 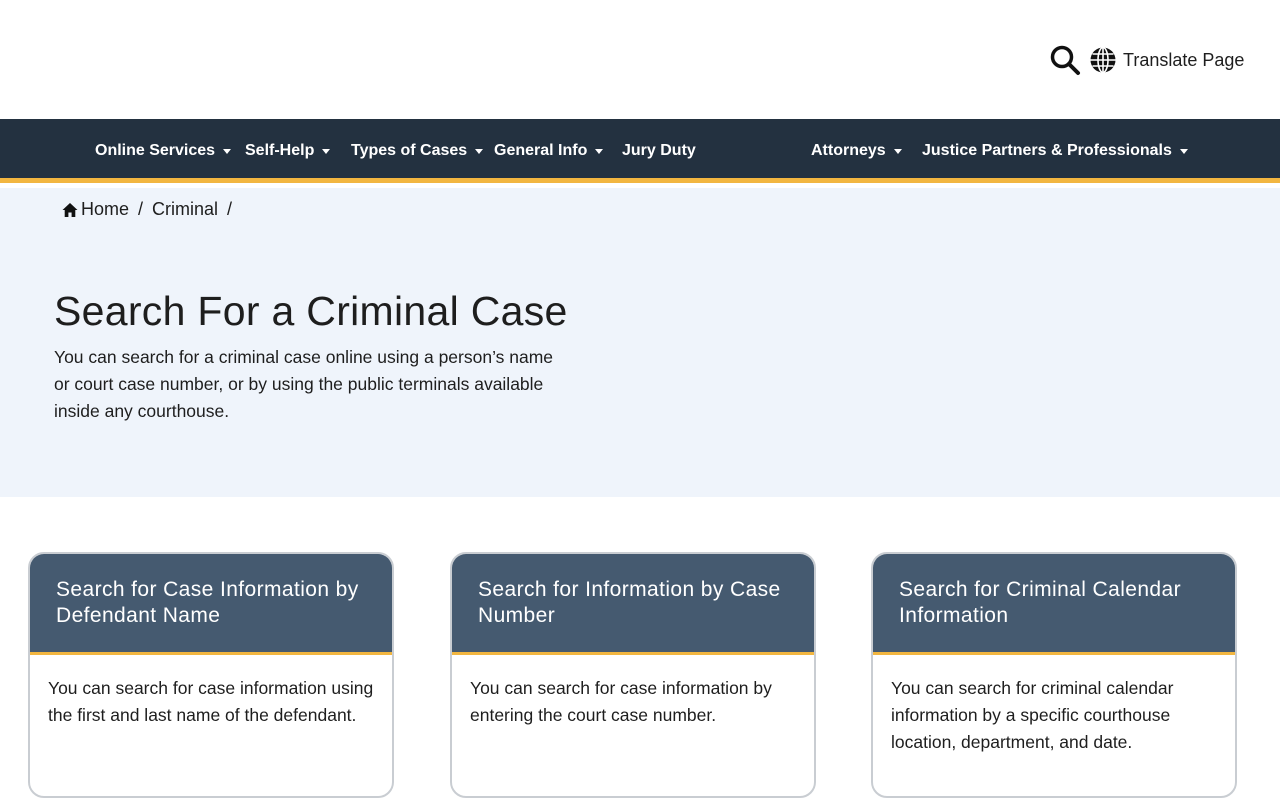 I want to click on card-title: Search for Information by Case Number, so click(x=633, y=603).